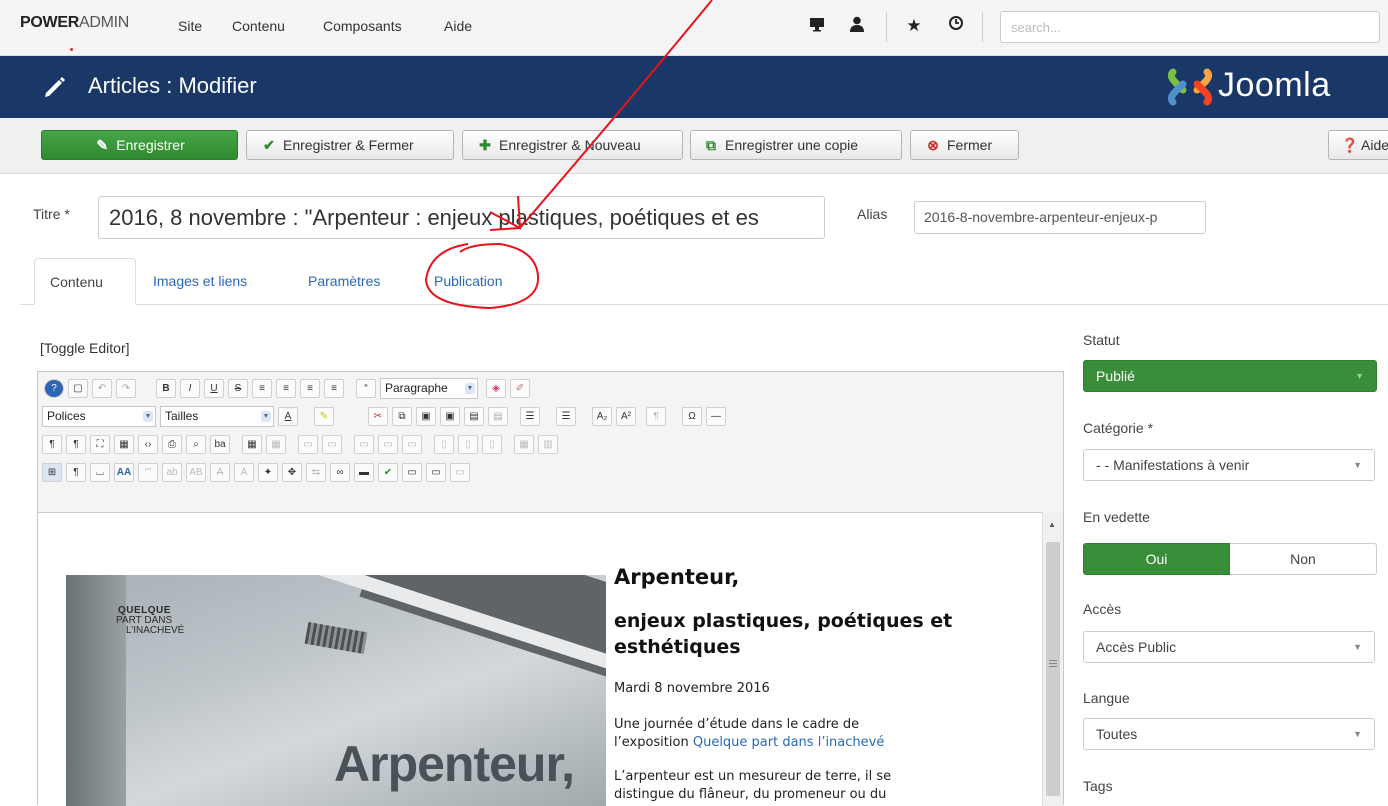 This screenshot has height=806, width=1388. Describe the element at coordinates (276, 444) in the screenshot. I see `table-props-icon: ▦` at that location.